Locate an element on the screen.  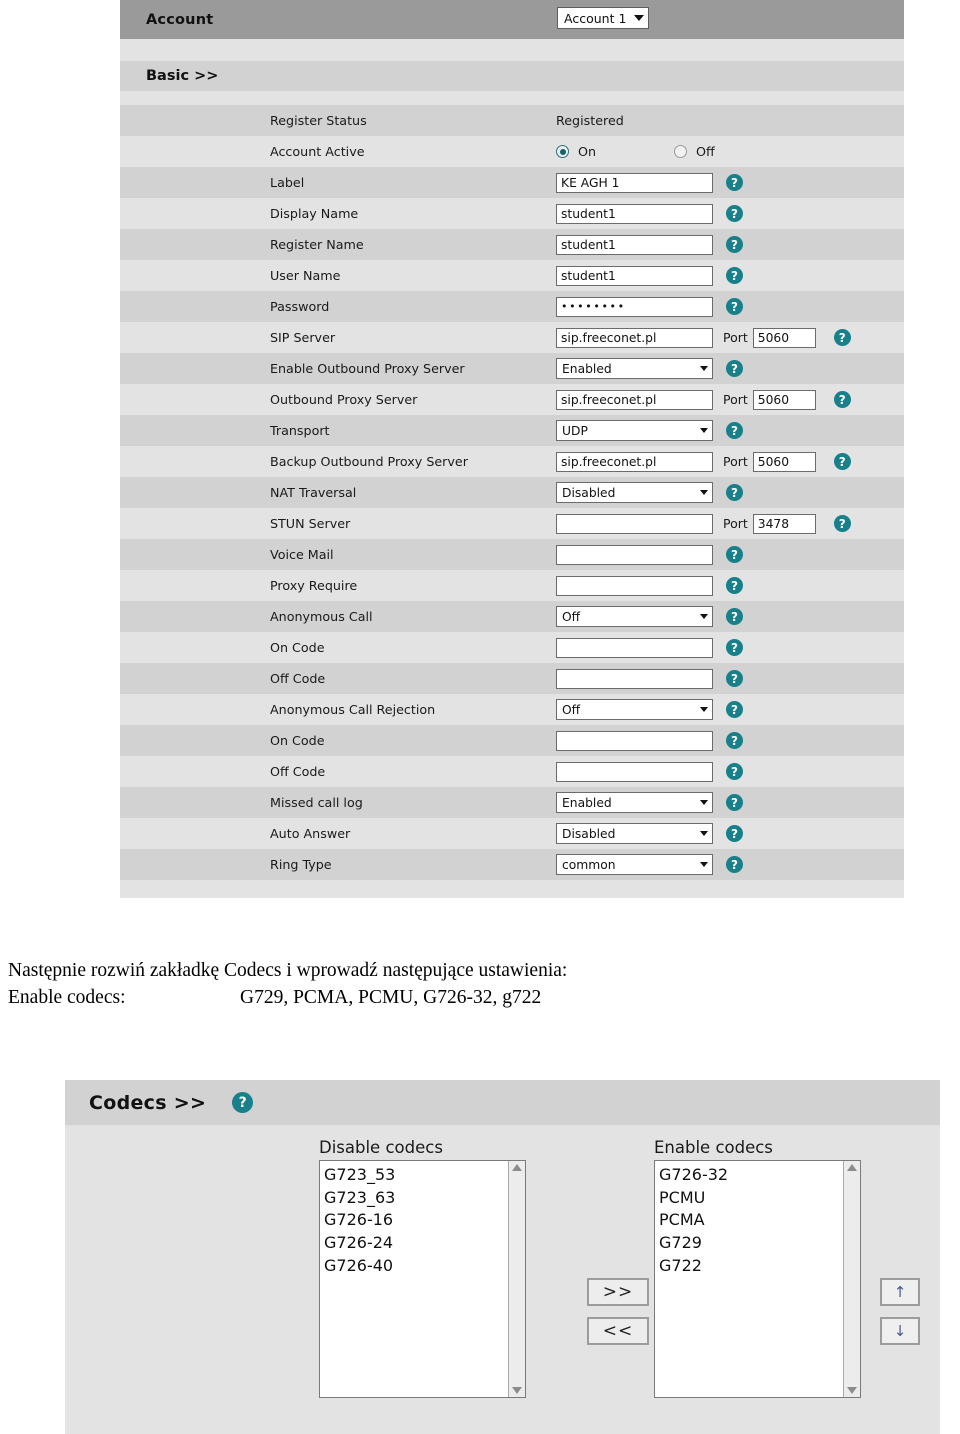
settings-row: Anonymous Call Rejection Off? is located at coordinates (512, 709).